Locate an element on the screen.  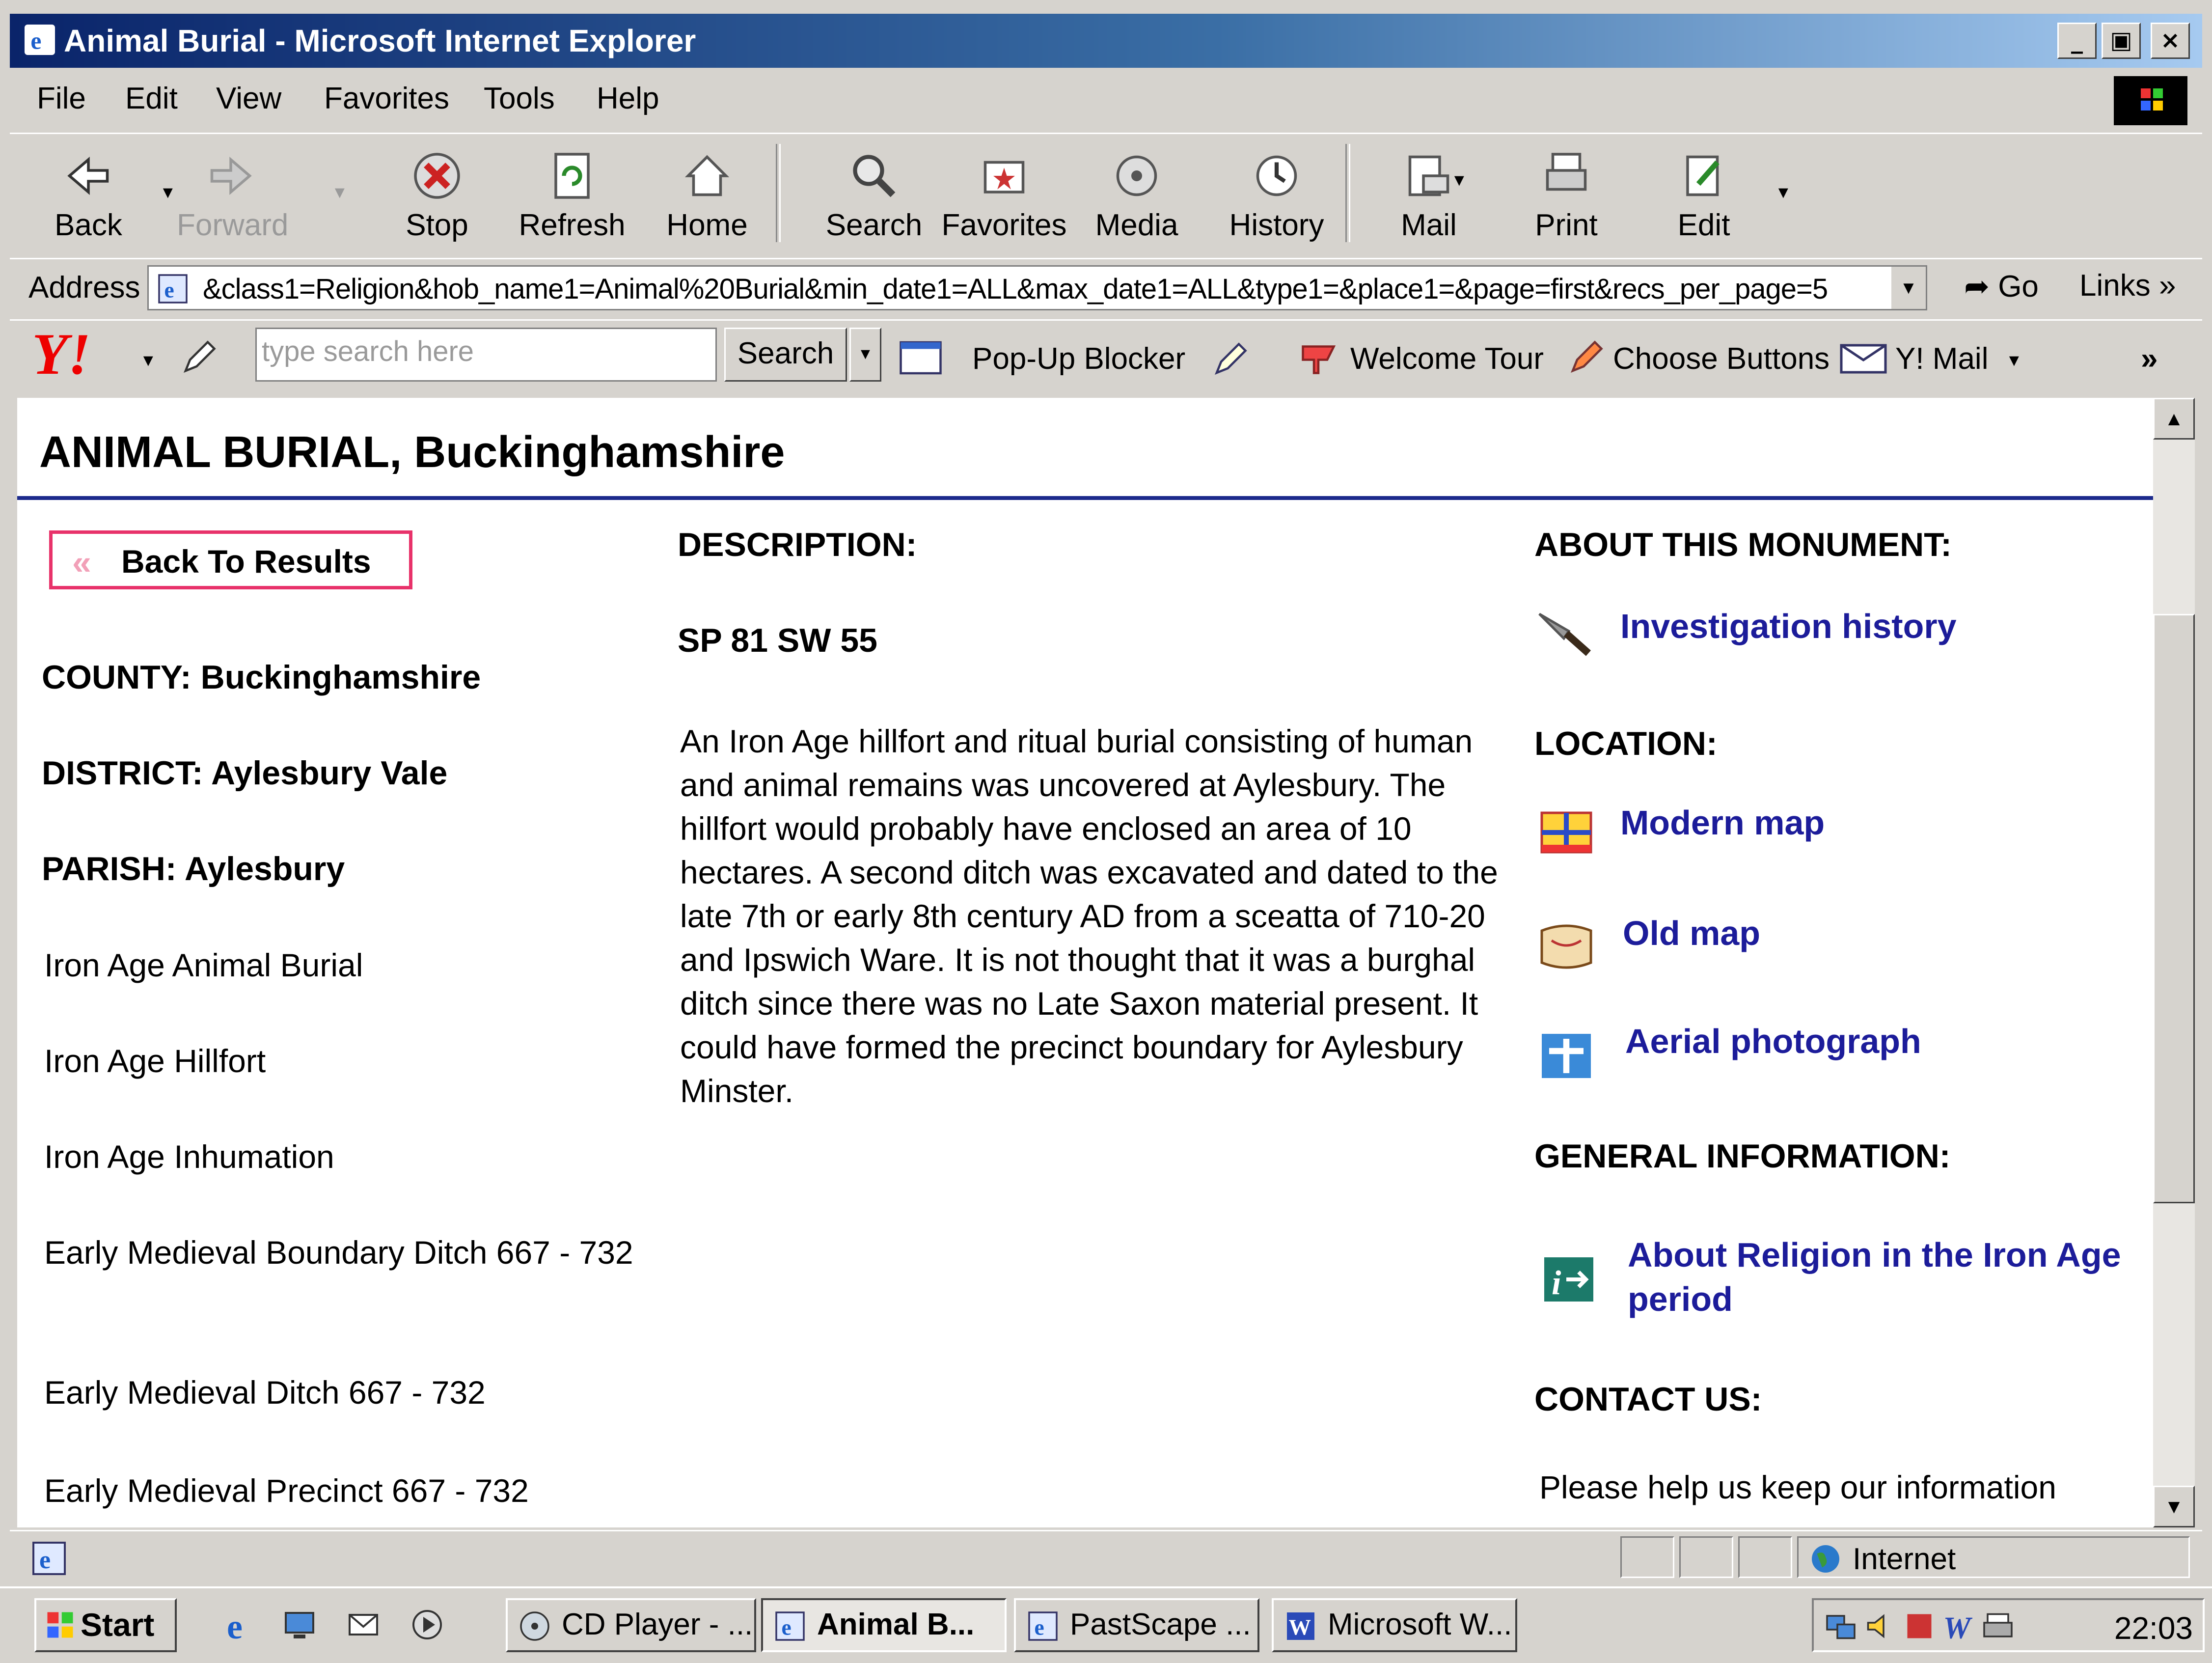
back-to-results-button: « Back To Results is located at coordinates (230, 559).